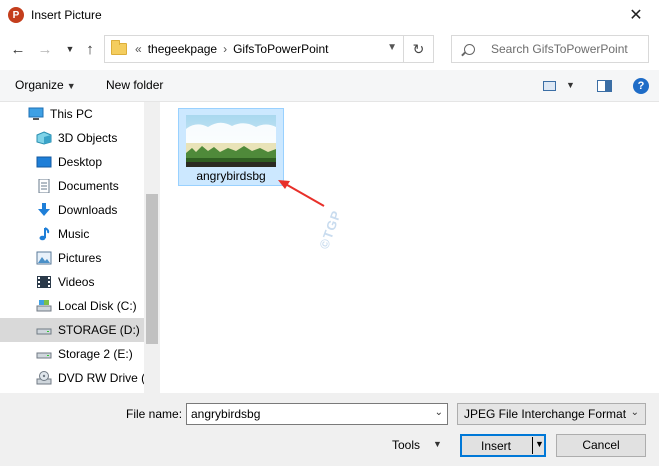  Describe the element at coordinates (437, 444) in the screenshot. I see `tools-chevron-down-icon: ▼` at that location.